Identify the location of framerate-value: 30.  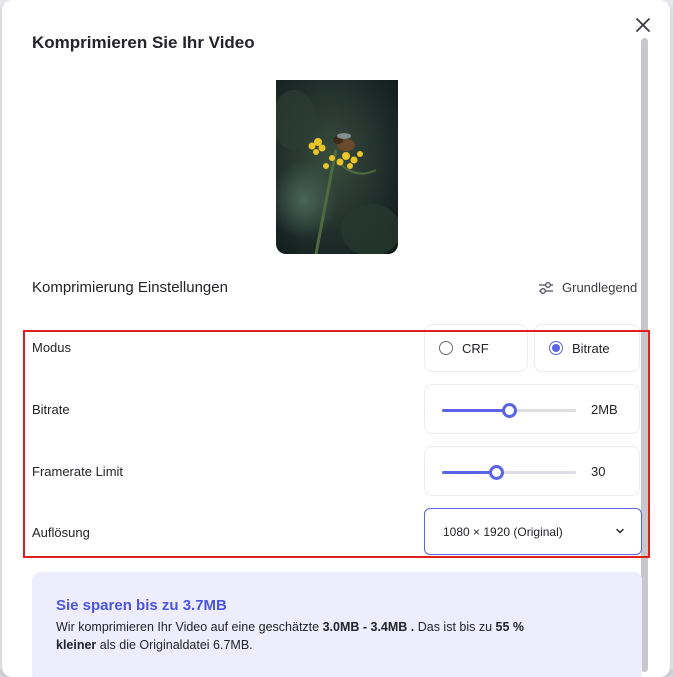
(598, 471).